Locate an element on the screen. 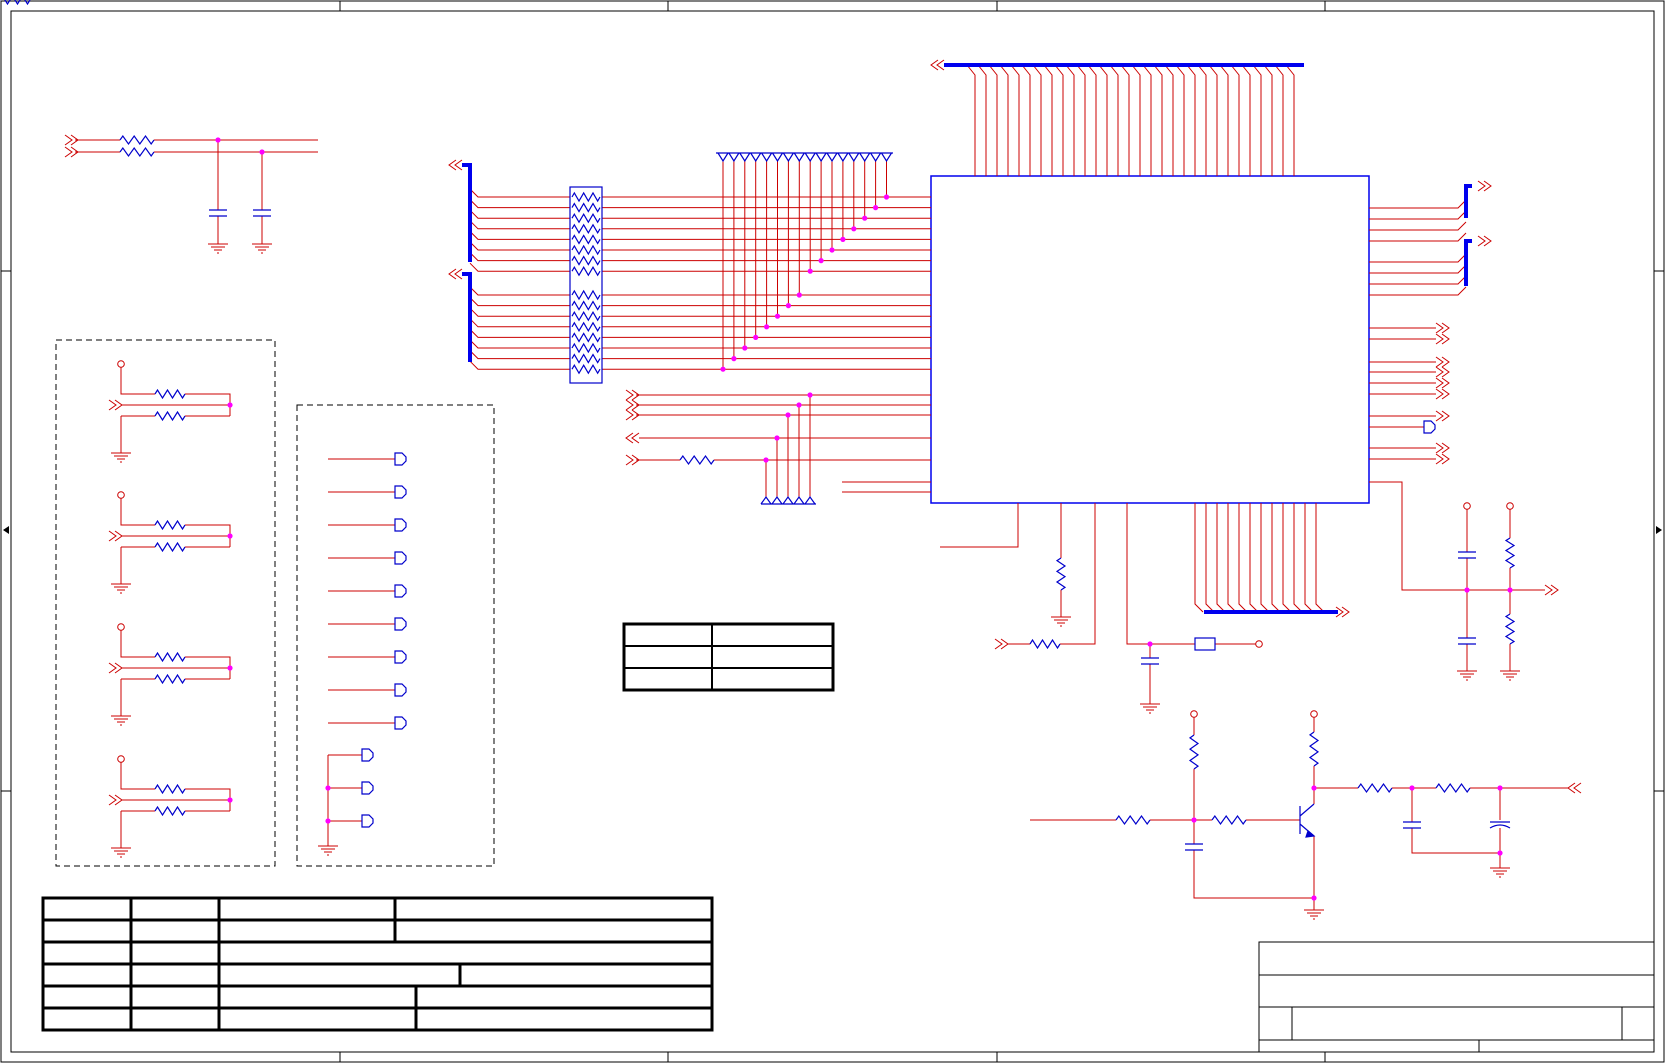 The width and height of the screenshot is (1665, 1063). transistor-arrow-icon is located at coordinates (1310, 833).